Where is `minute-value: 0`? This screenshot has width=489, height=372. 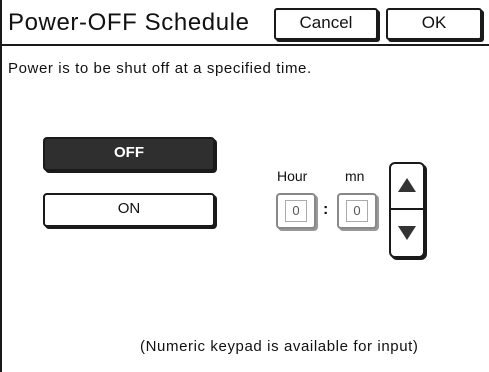
minute-value: 0 is located at coordinates (357, 211).